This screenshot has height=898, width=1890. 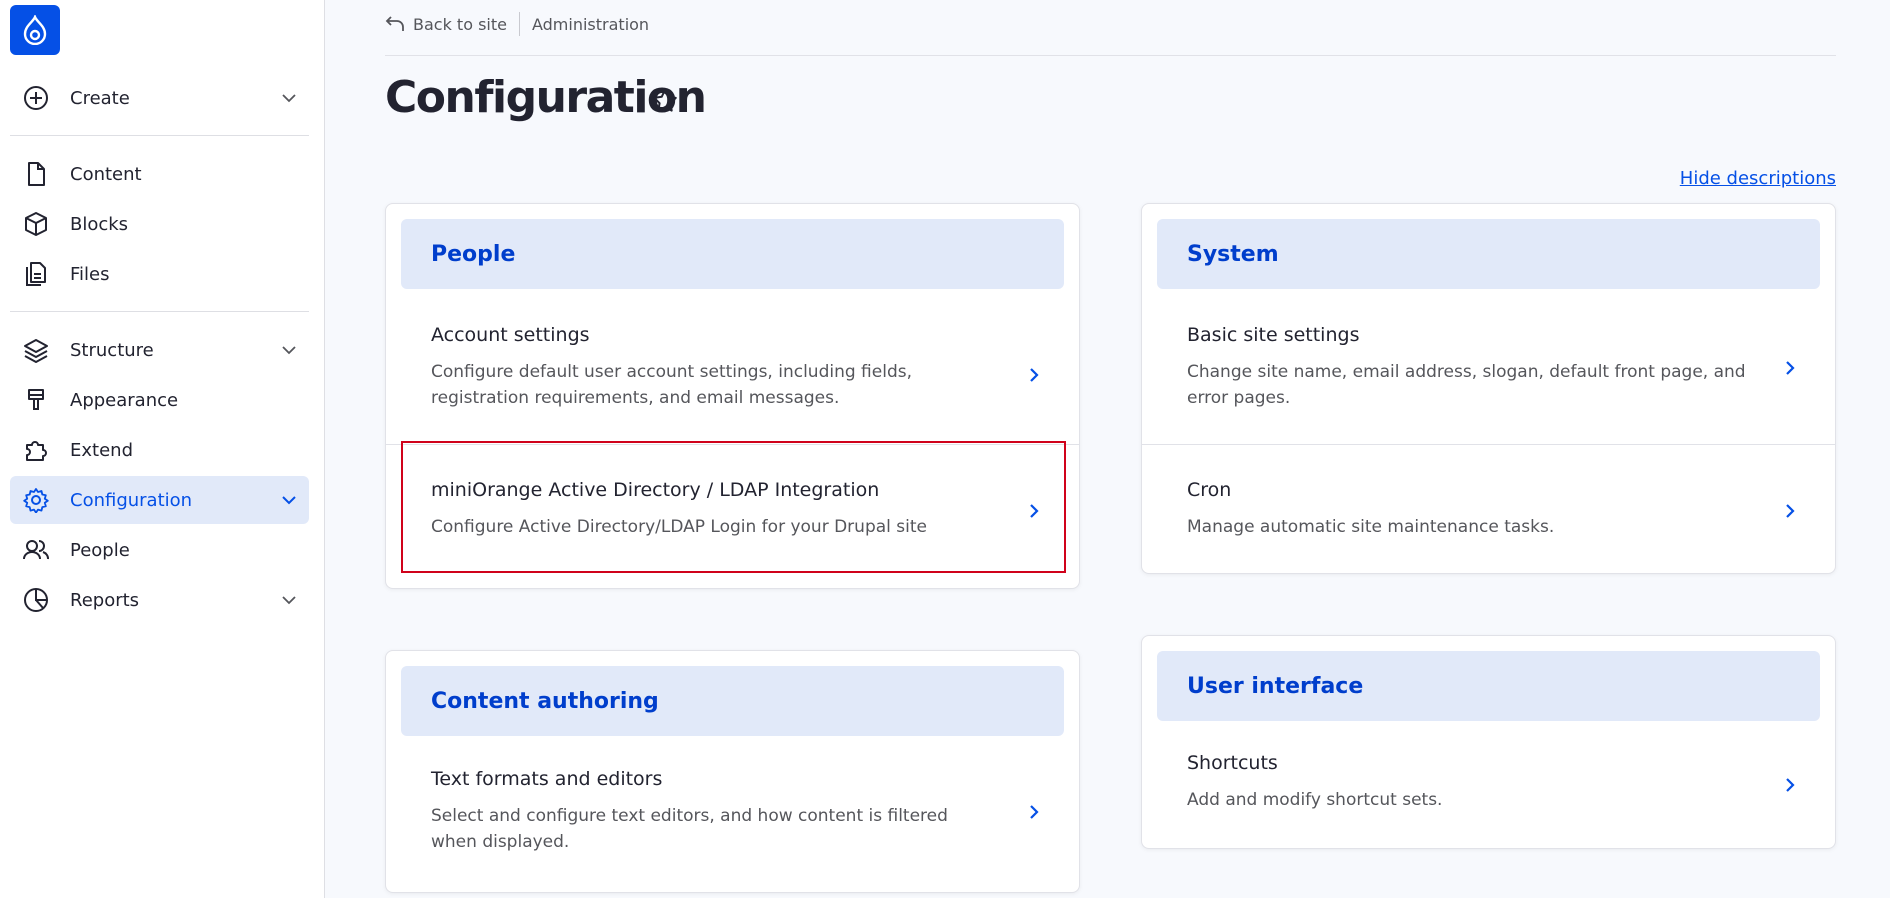 I want to click on sidebar-item-label: Configuration, so click(x=131, y=500).